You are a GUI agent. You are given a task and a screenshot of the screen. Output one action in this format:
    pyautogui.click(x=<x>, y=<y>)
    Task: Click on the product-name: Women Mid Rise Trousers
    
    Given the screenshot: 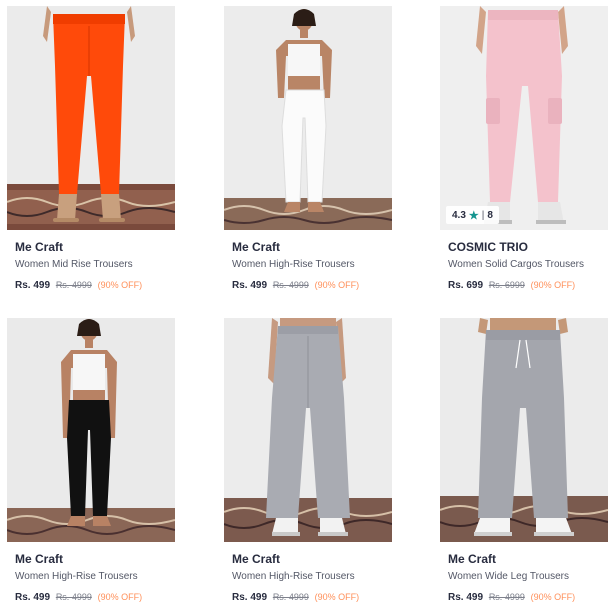 What is the action you would take?
    pyautogui.click(x=74, y=264)
    